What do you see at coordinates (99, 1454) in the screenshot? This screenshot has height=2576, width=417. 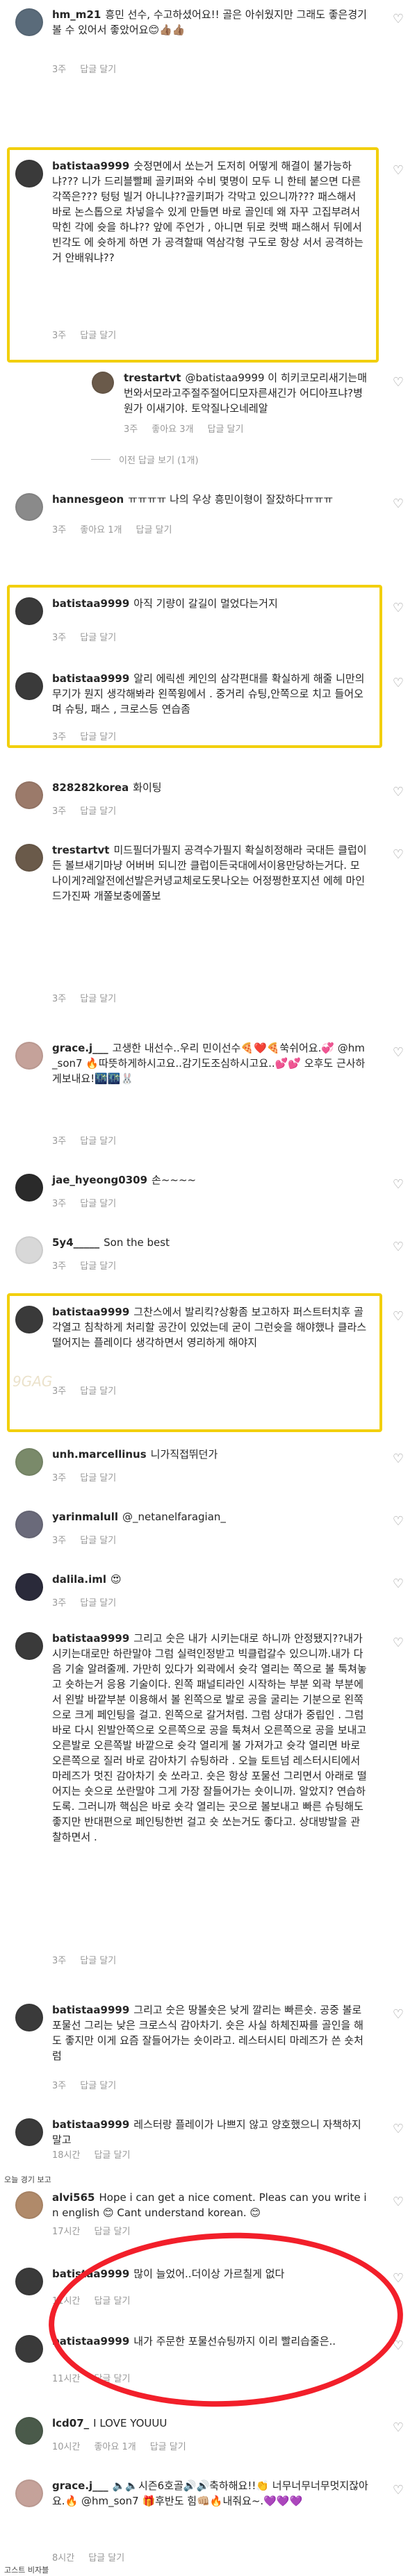 I see `comment-username: unh.marcellinus` at bounding box center [99, 1454].